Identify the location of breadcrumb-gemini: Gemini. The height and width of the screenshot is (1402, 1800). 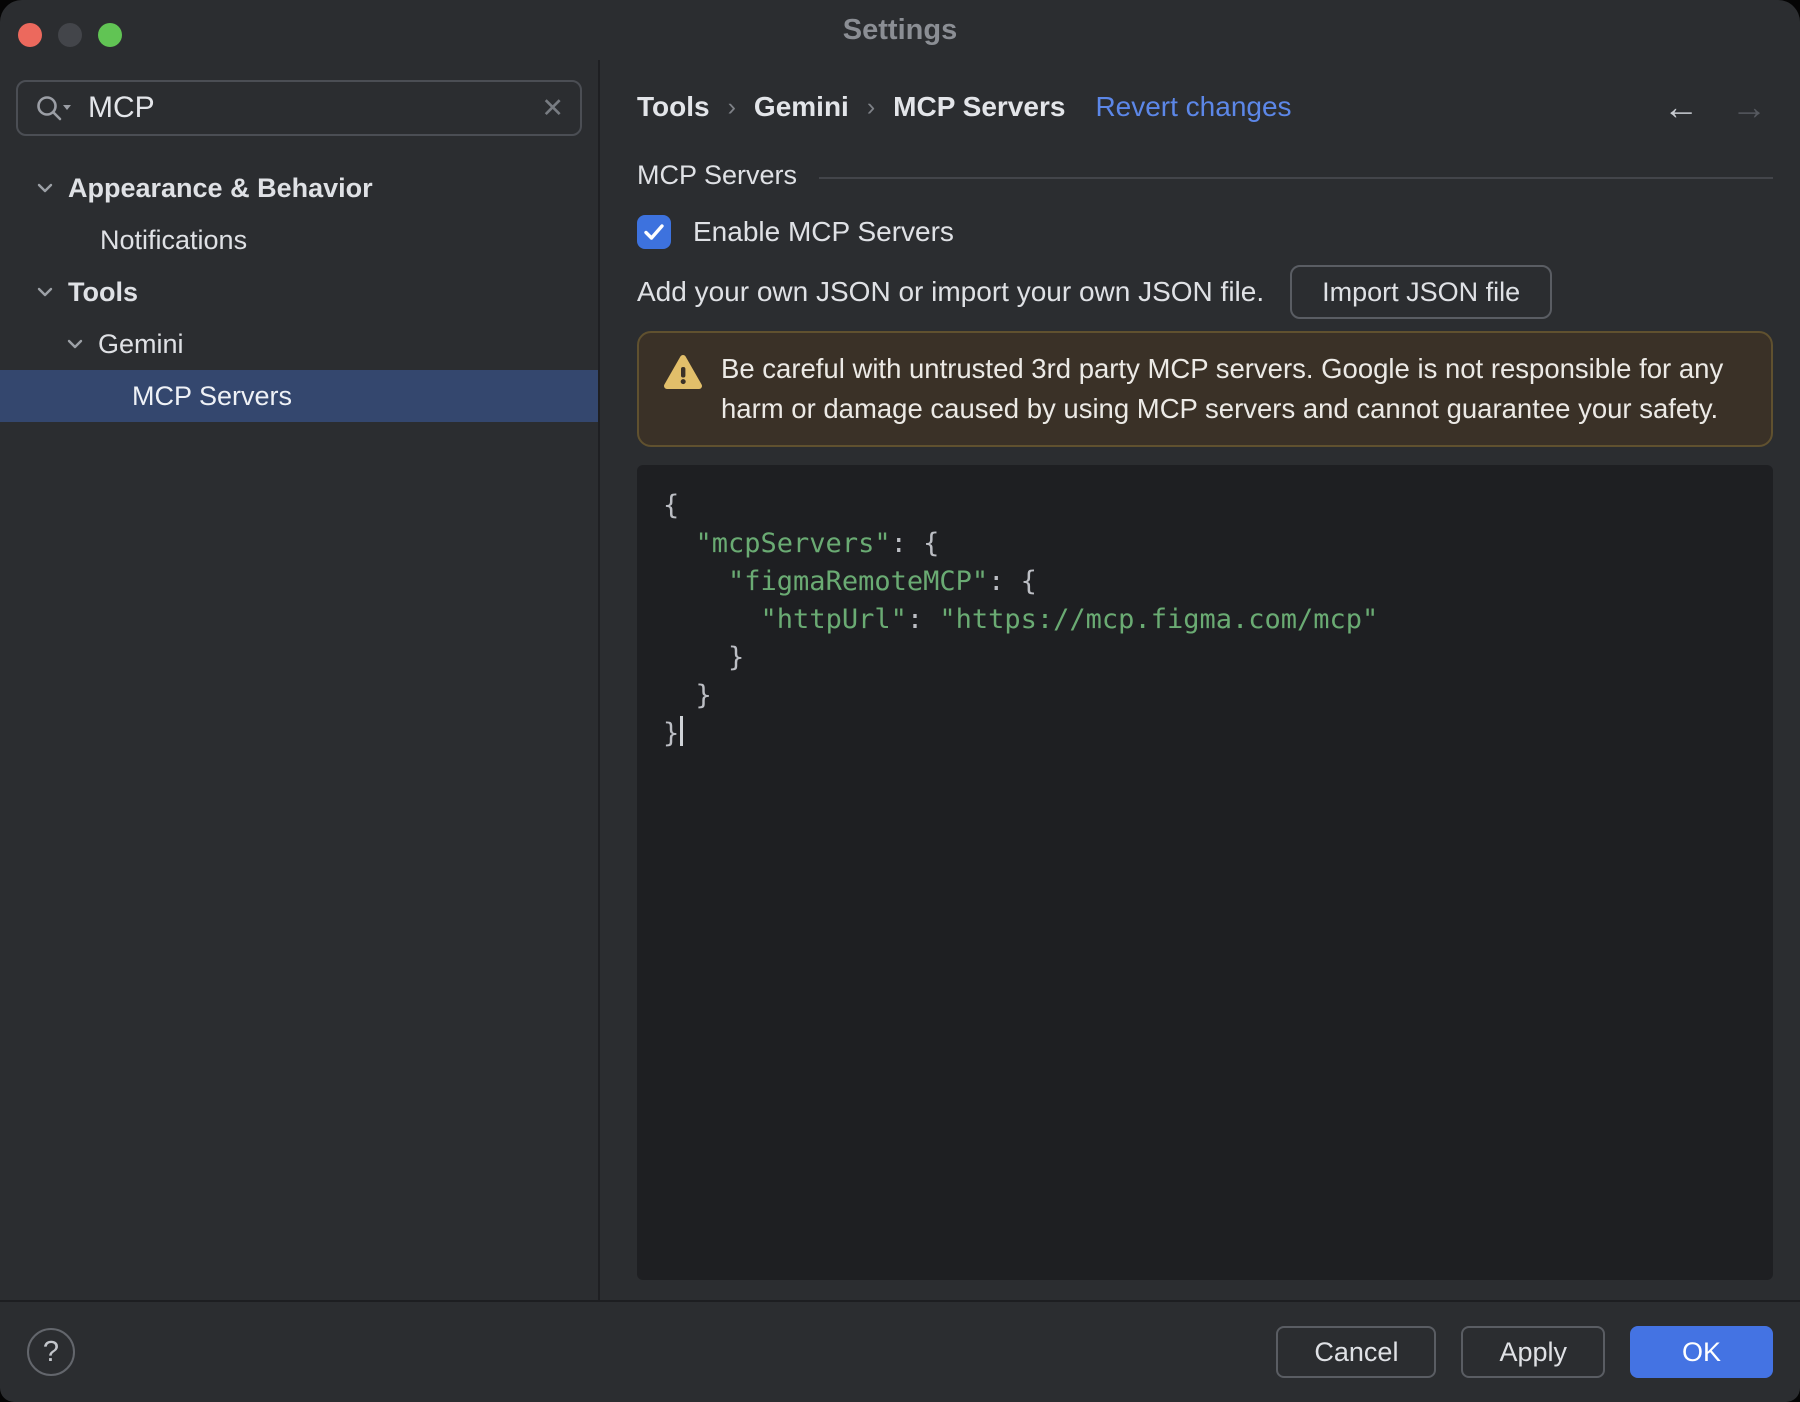
(801, 107).